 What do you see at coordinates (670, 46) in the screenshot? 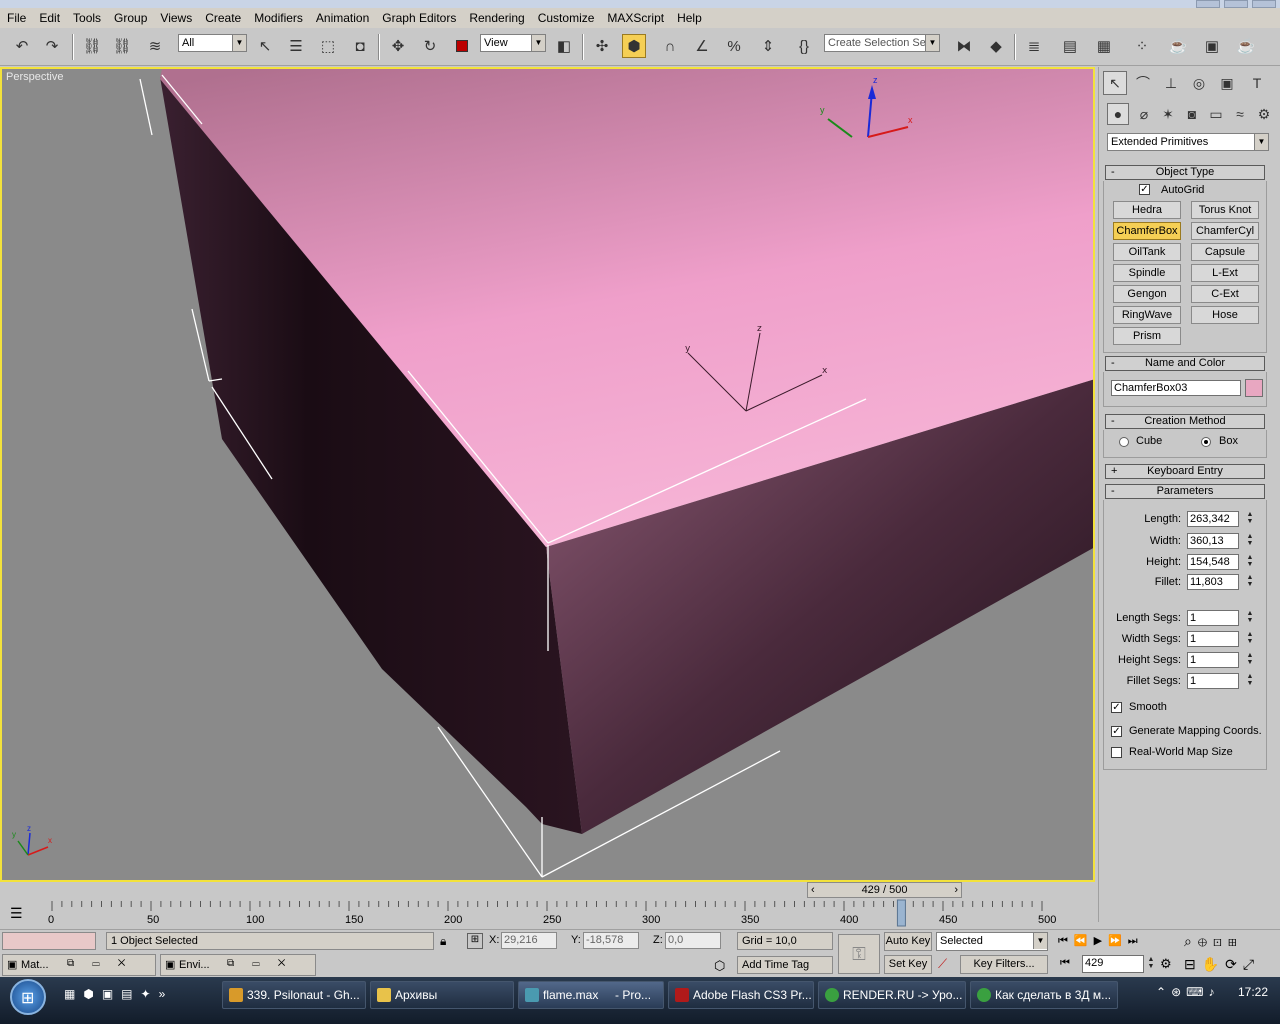
I see `snaps-toggle-icon: ∩` at bounding box center [670, 46].